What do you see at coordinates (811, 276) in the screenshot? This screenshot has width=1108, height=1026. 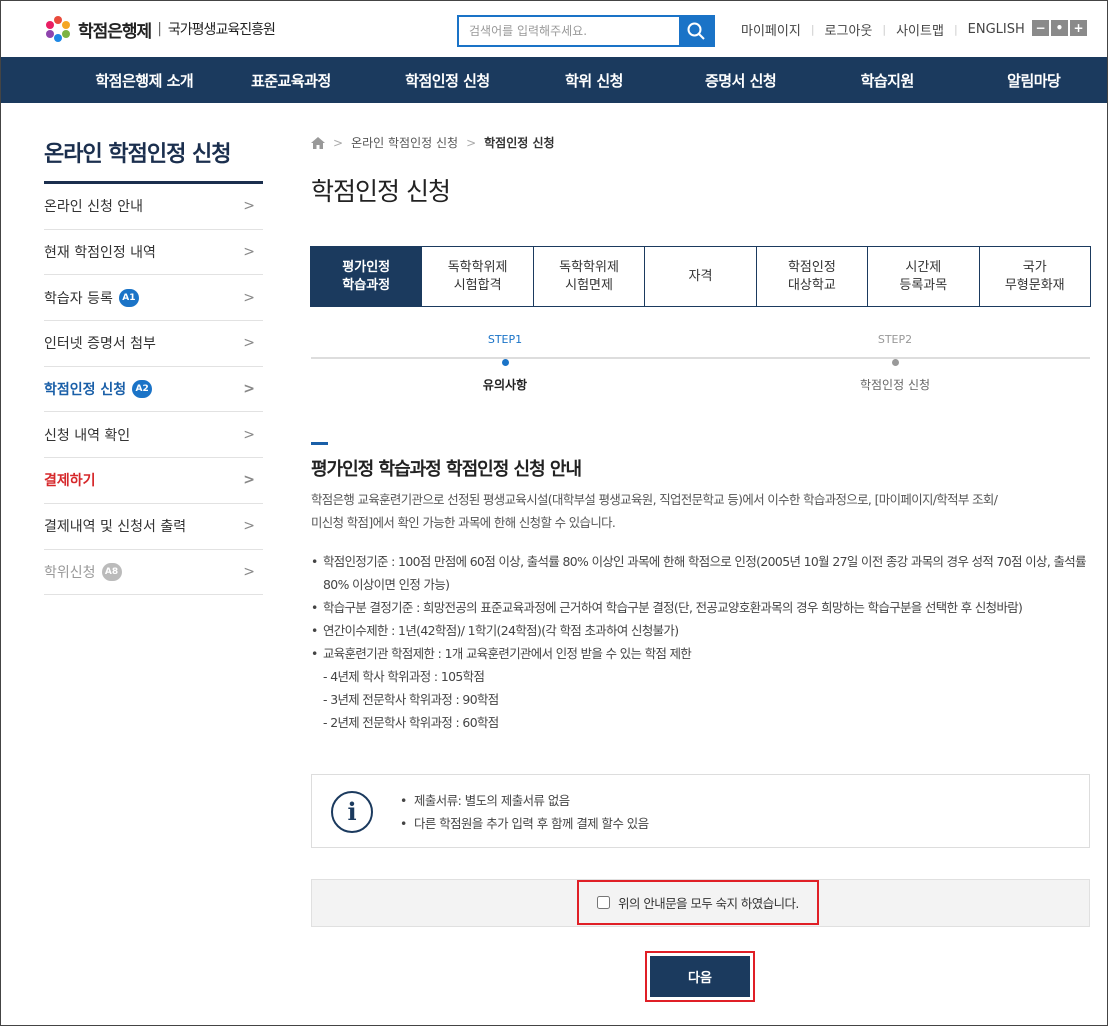 I see `tab-target-school: 학점인정 대상학교` at bounding box center [811, 276].